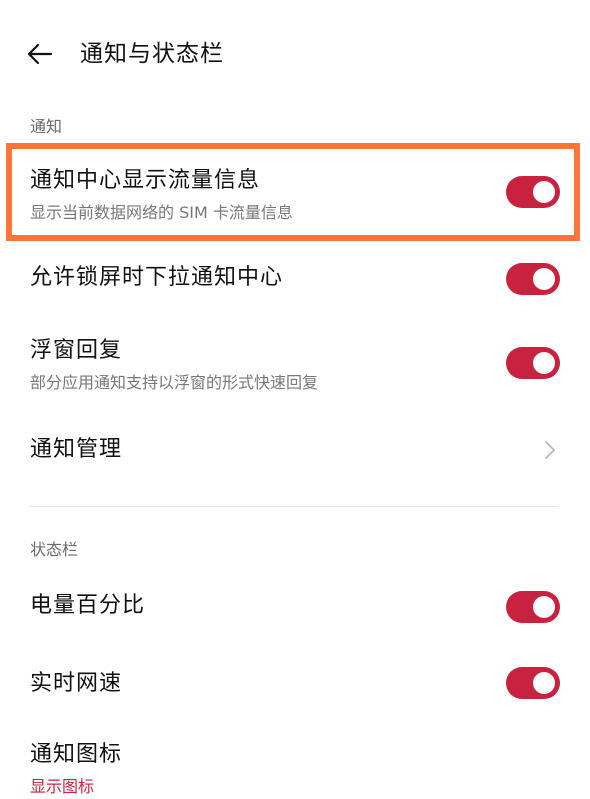 This screenshot has height=799, width=590. Describe the element at coordinates (295, 55) in the screenshot. I see `app-header: 通知与状态栏` at that location.